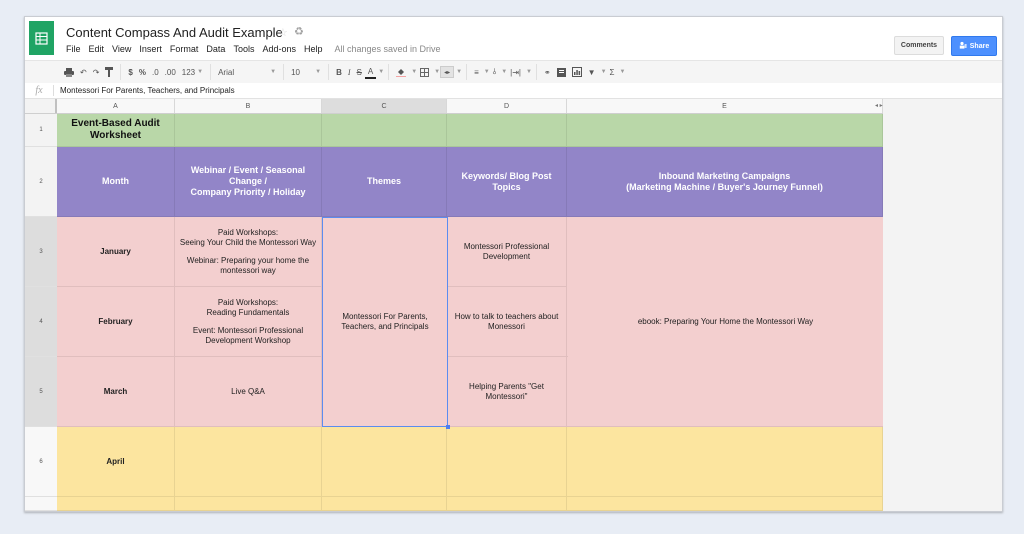 The width and height of the screenshot is (1024, 534). What do you see at coordinates (116, 392) in the screenshot?
I see `month-cell: March` at bounding box center [116, 392].